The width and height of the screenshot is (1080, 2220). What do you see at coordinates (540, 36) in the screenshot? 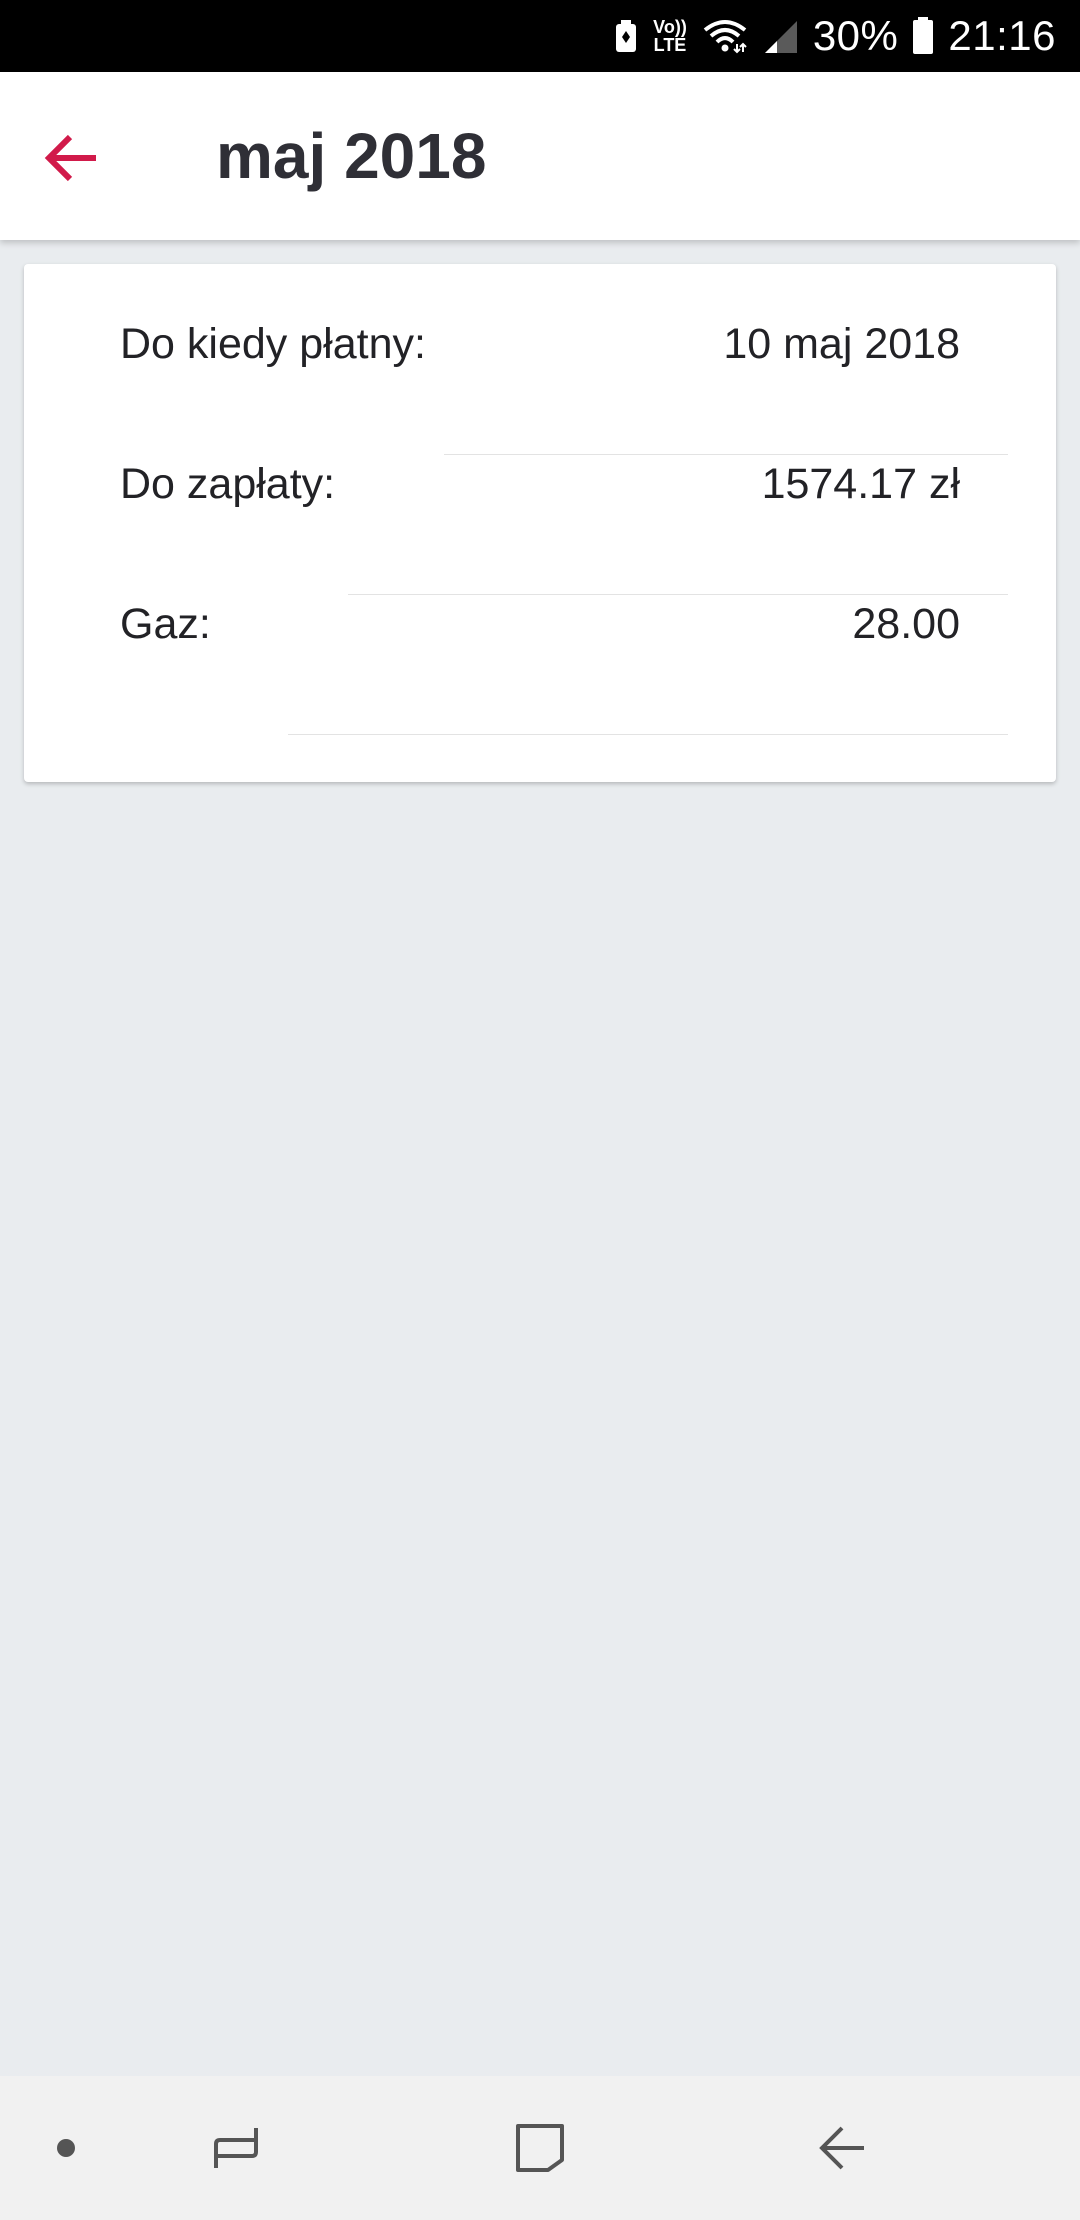
I see `status-bar: Vo)) LTE 30% 21:16` at bounding box center [540, 36].